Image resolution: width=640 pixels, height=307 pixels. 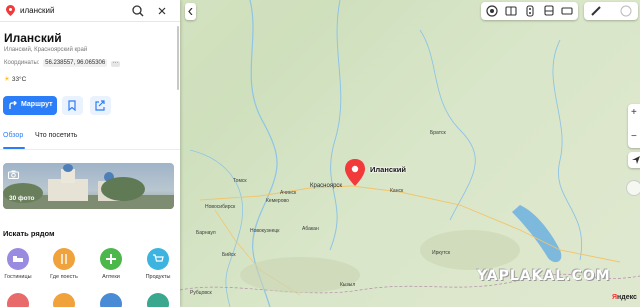 I want to click on zoom-out-button: −, so click(x=634, y=137).